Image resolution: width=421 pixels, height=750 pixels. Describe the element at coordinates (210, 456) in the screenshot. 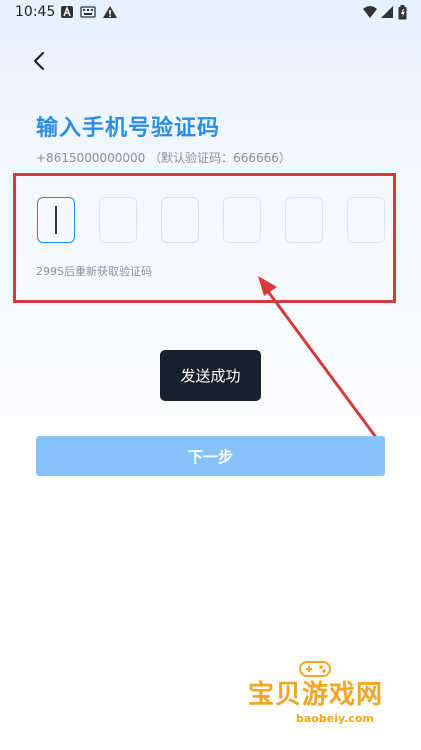

I see `next-step-button: 下一步` at that location.